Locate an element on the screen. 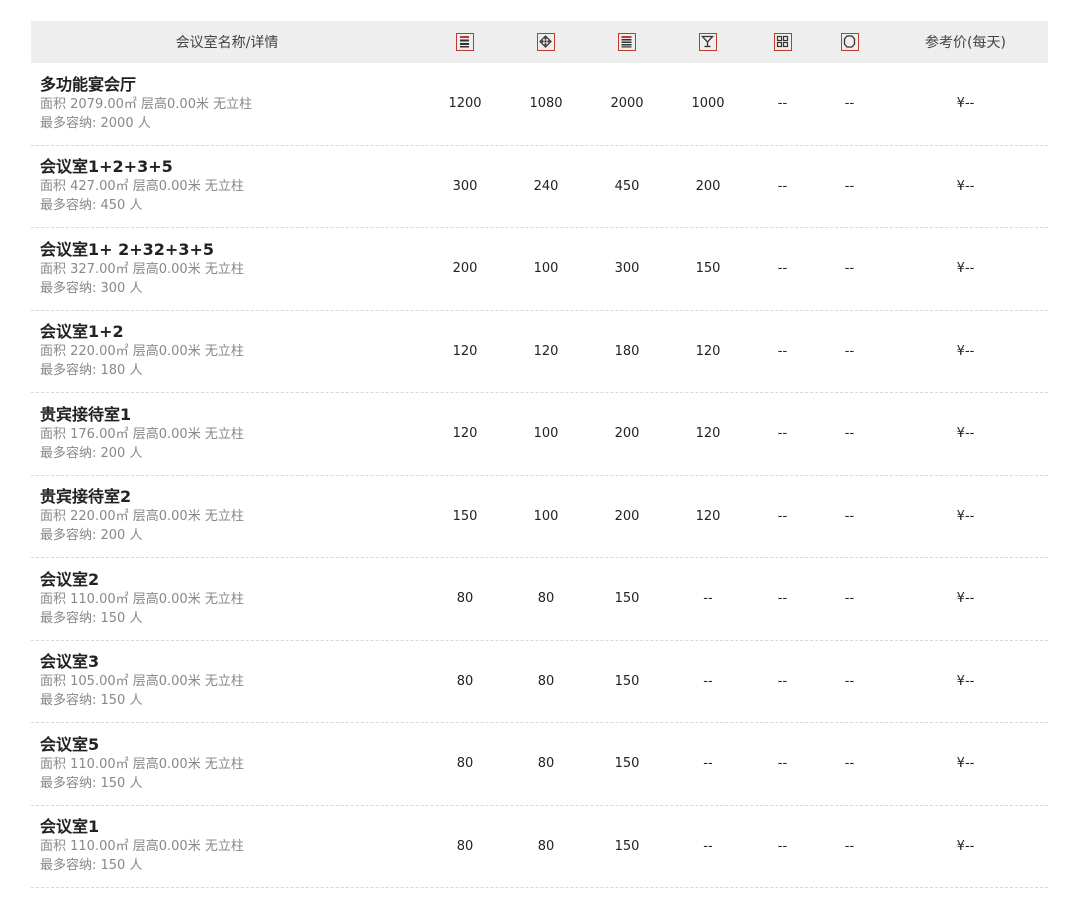 The width and height of the screenshot is (1080, 904). header-theater-col is located at coordinates (465, 42).